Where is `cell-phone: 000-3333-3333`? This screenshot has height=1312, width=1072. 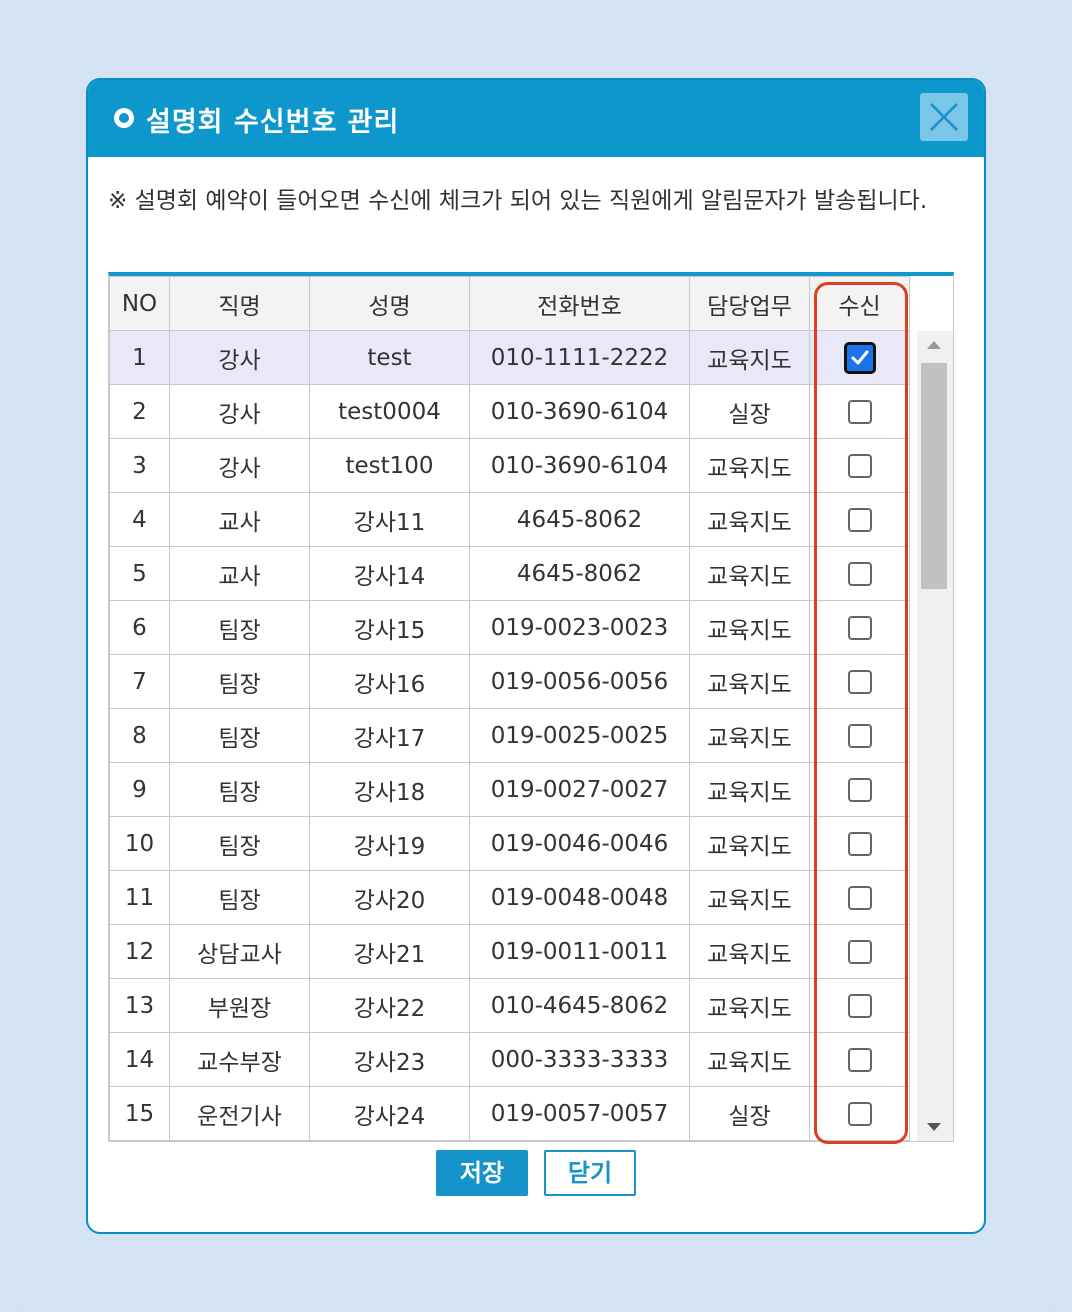 cell-phone: 000-3333-3333 is located at coordinates (579, 1059).